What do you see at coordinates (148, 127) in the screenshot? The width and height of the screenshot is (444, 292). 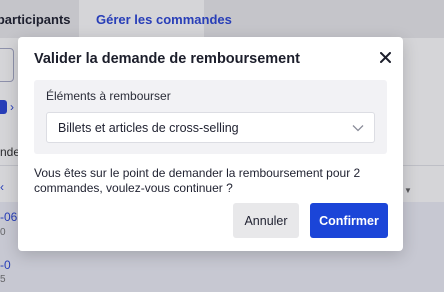 I see `items-select-value: Billets et articles de cross-selling` at bounding box center [148, 127].